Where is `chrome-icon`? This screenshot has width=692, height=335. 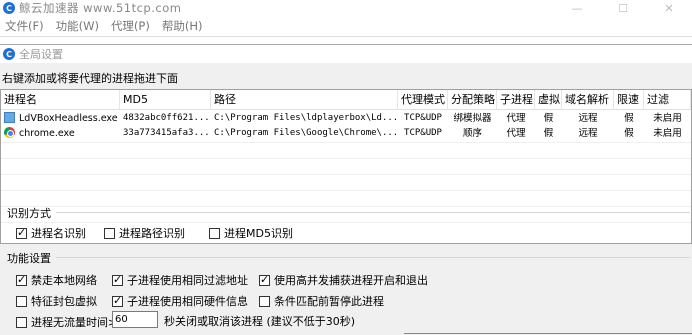 chrome-icon is located at coordinates (9, 132).